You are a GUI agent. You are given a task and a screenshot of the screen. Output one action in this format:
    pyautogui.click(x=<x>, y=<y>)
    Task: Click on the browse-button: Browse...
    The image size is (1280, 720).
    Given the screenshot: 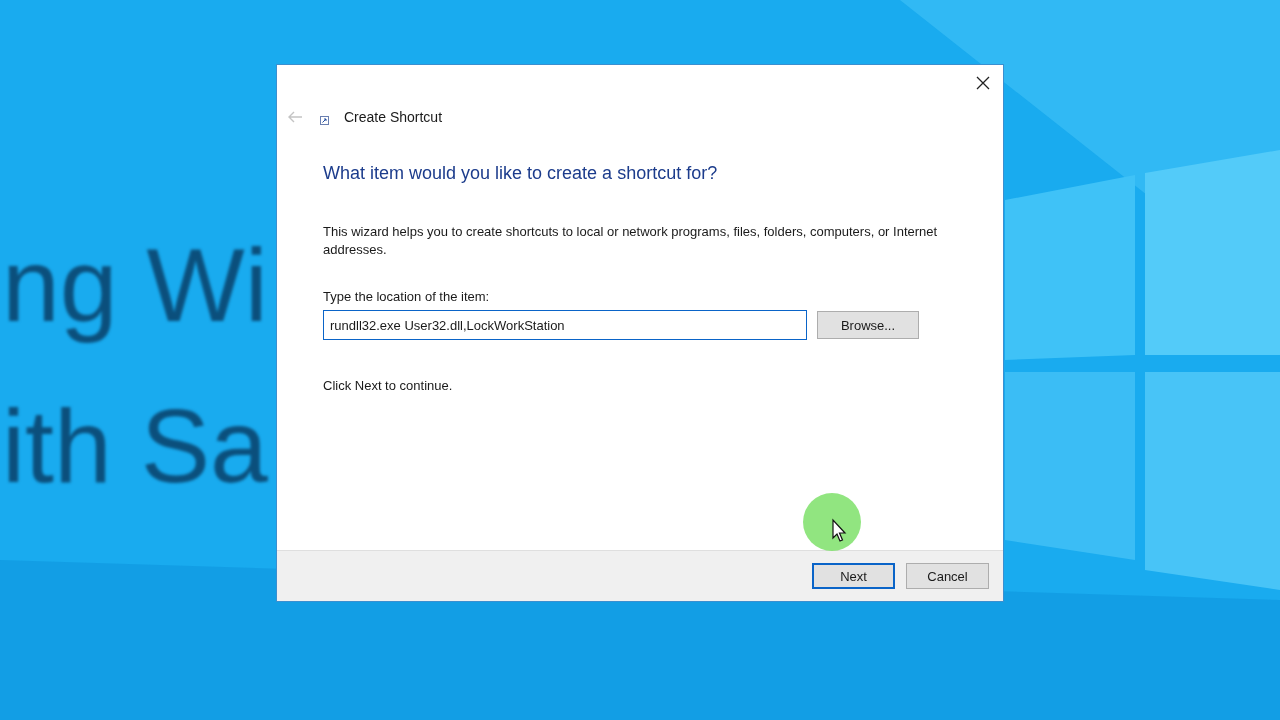 What is the action you would take?
    pyautogui.click(x=868, y=325)
    